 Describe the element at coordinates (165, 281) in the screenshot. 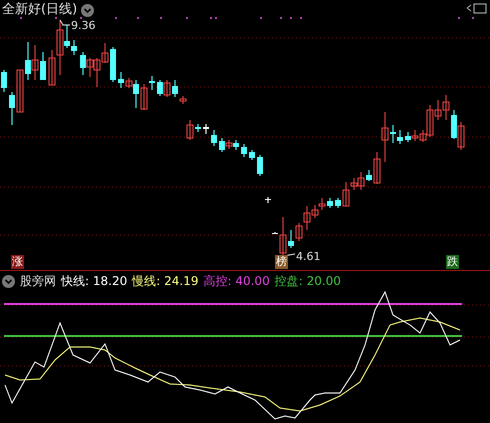

I see `indicator-value: 慢线: 24.19` at that location.